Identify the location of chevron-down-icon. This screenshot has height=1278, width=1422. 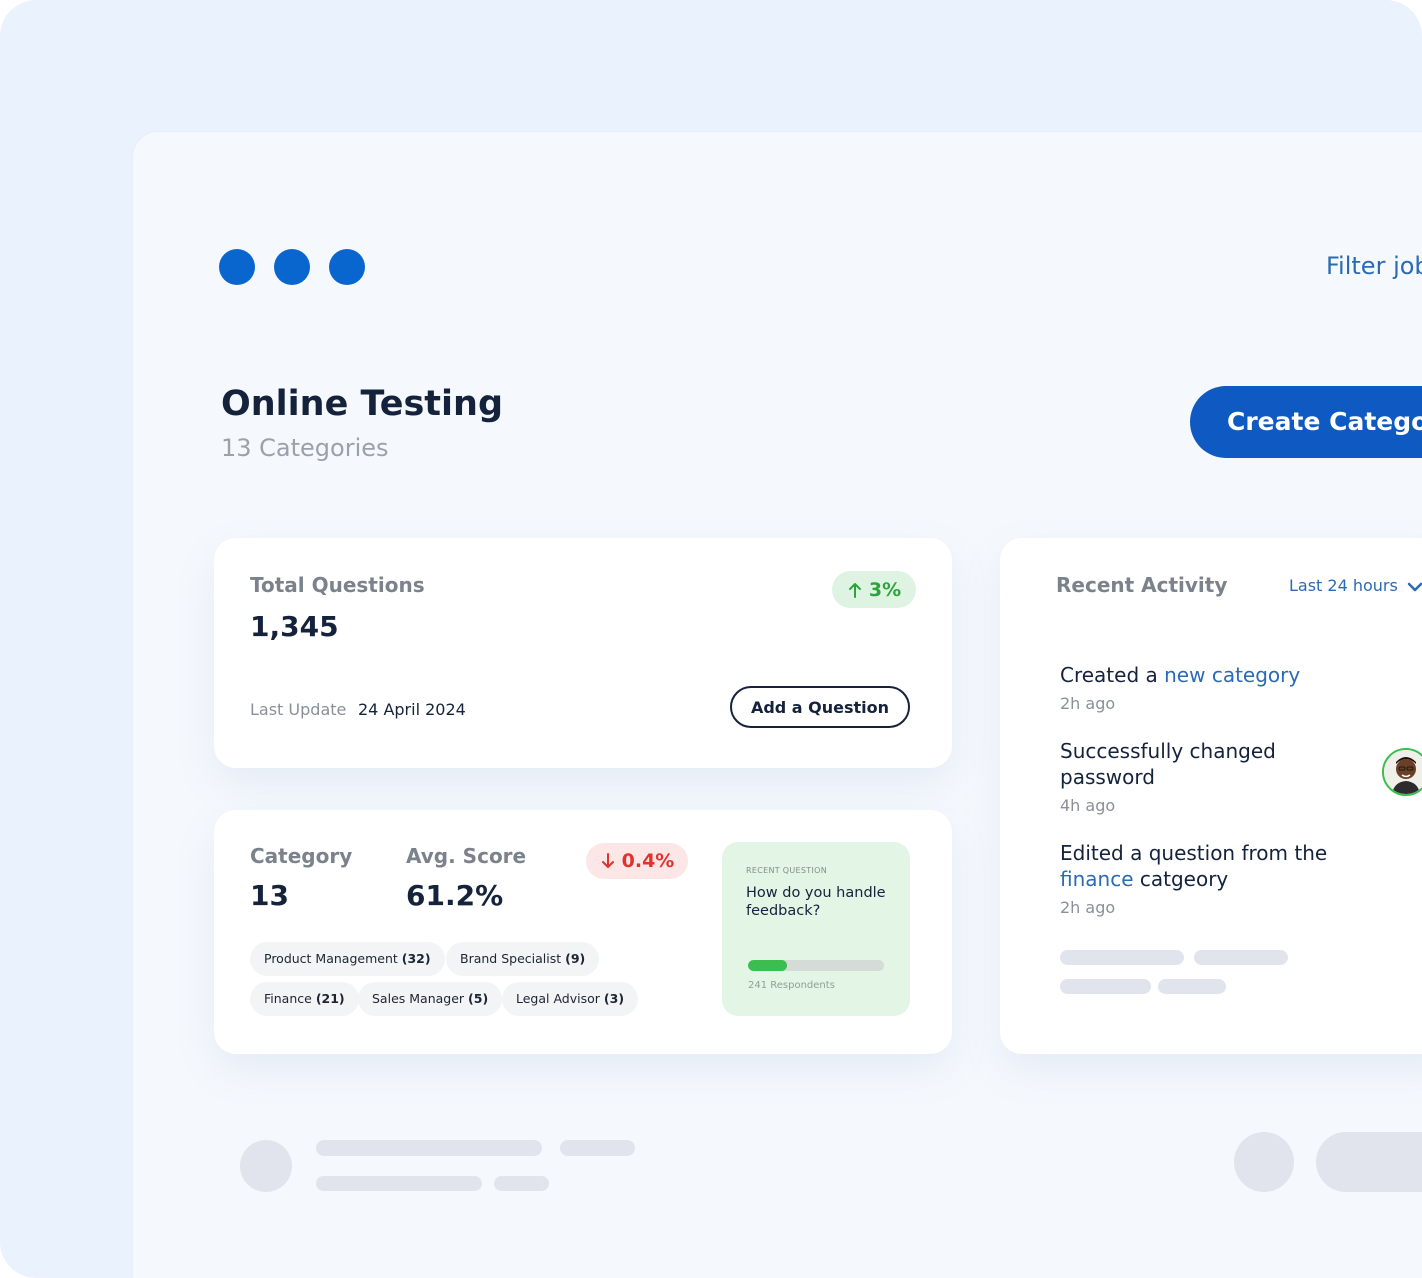
(1413, 587).